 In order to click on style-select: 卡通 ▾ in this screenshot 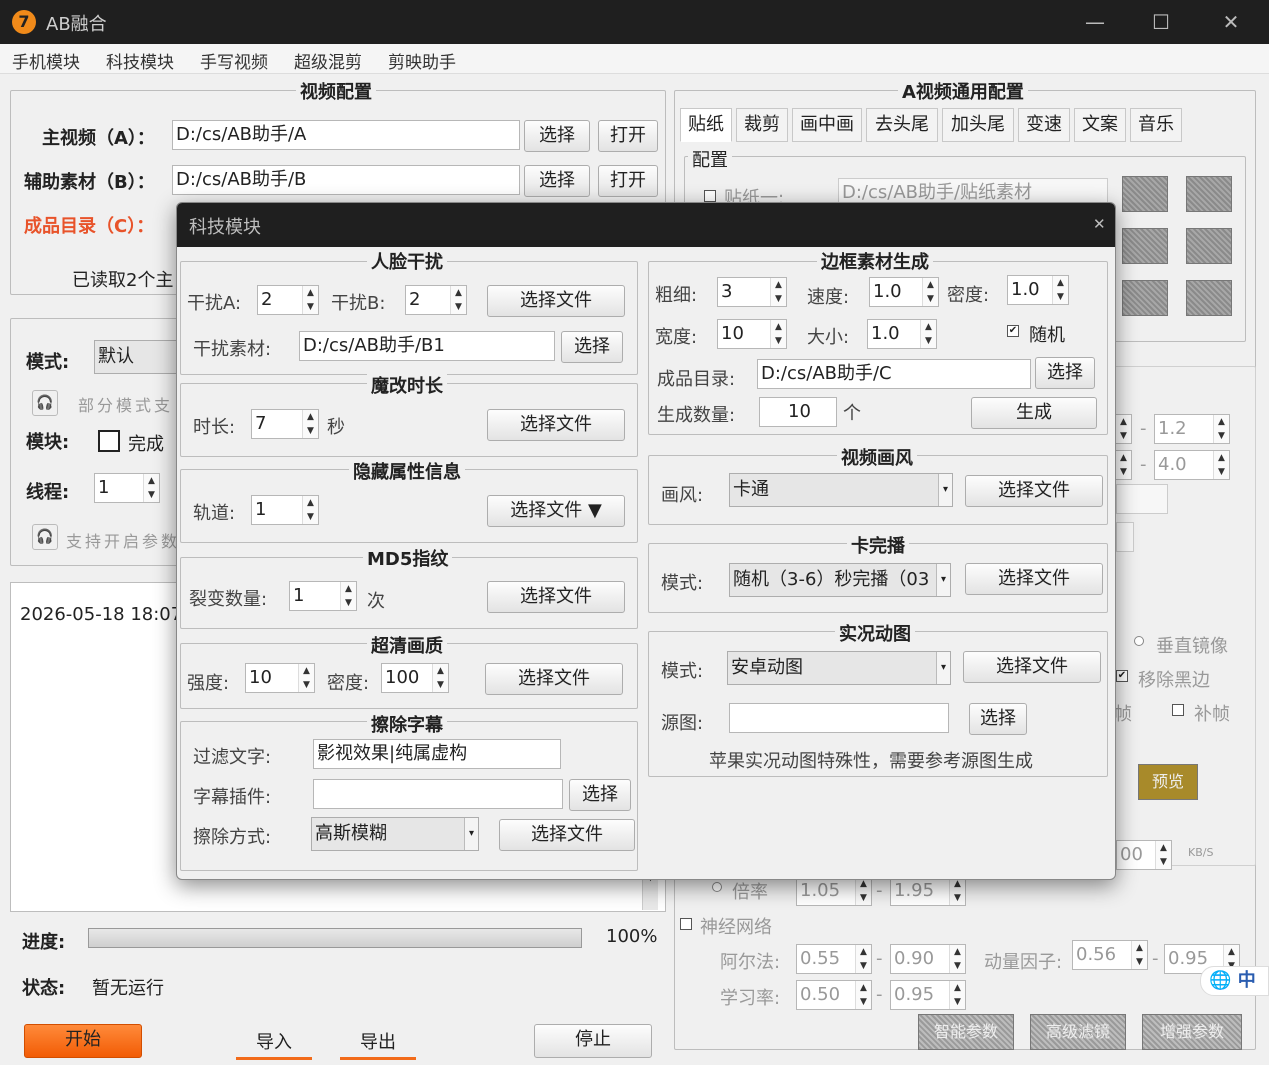, I will do `click(841, 490)`.